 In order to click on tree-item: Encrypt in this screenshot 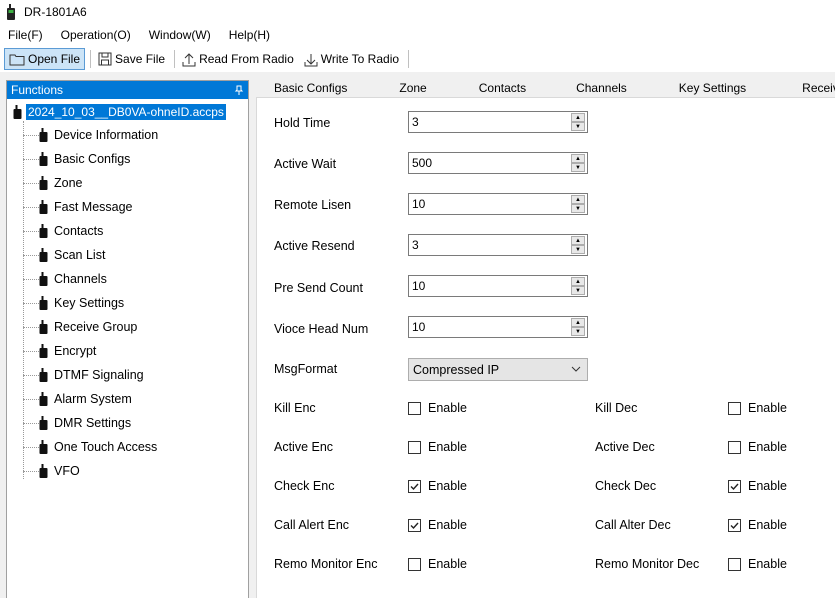, I will do `click(127, 351)`.